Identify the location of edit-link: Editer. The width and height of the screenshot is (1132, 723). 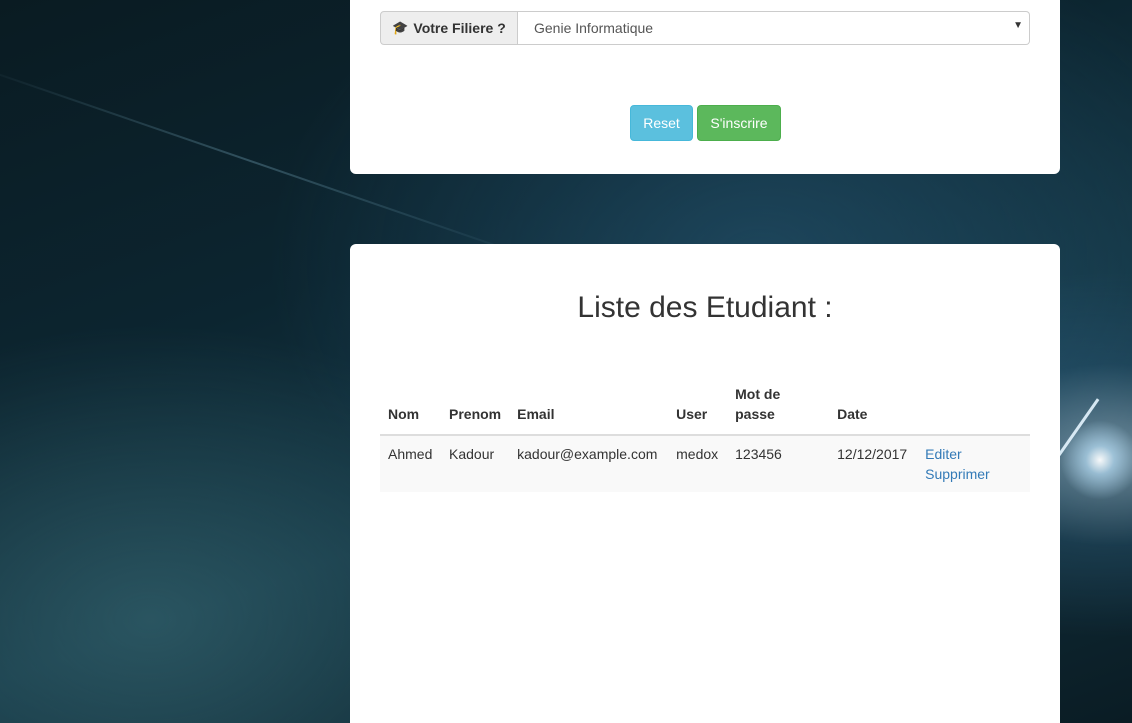
(973, 454).